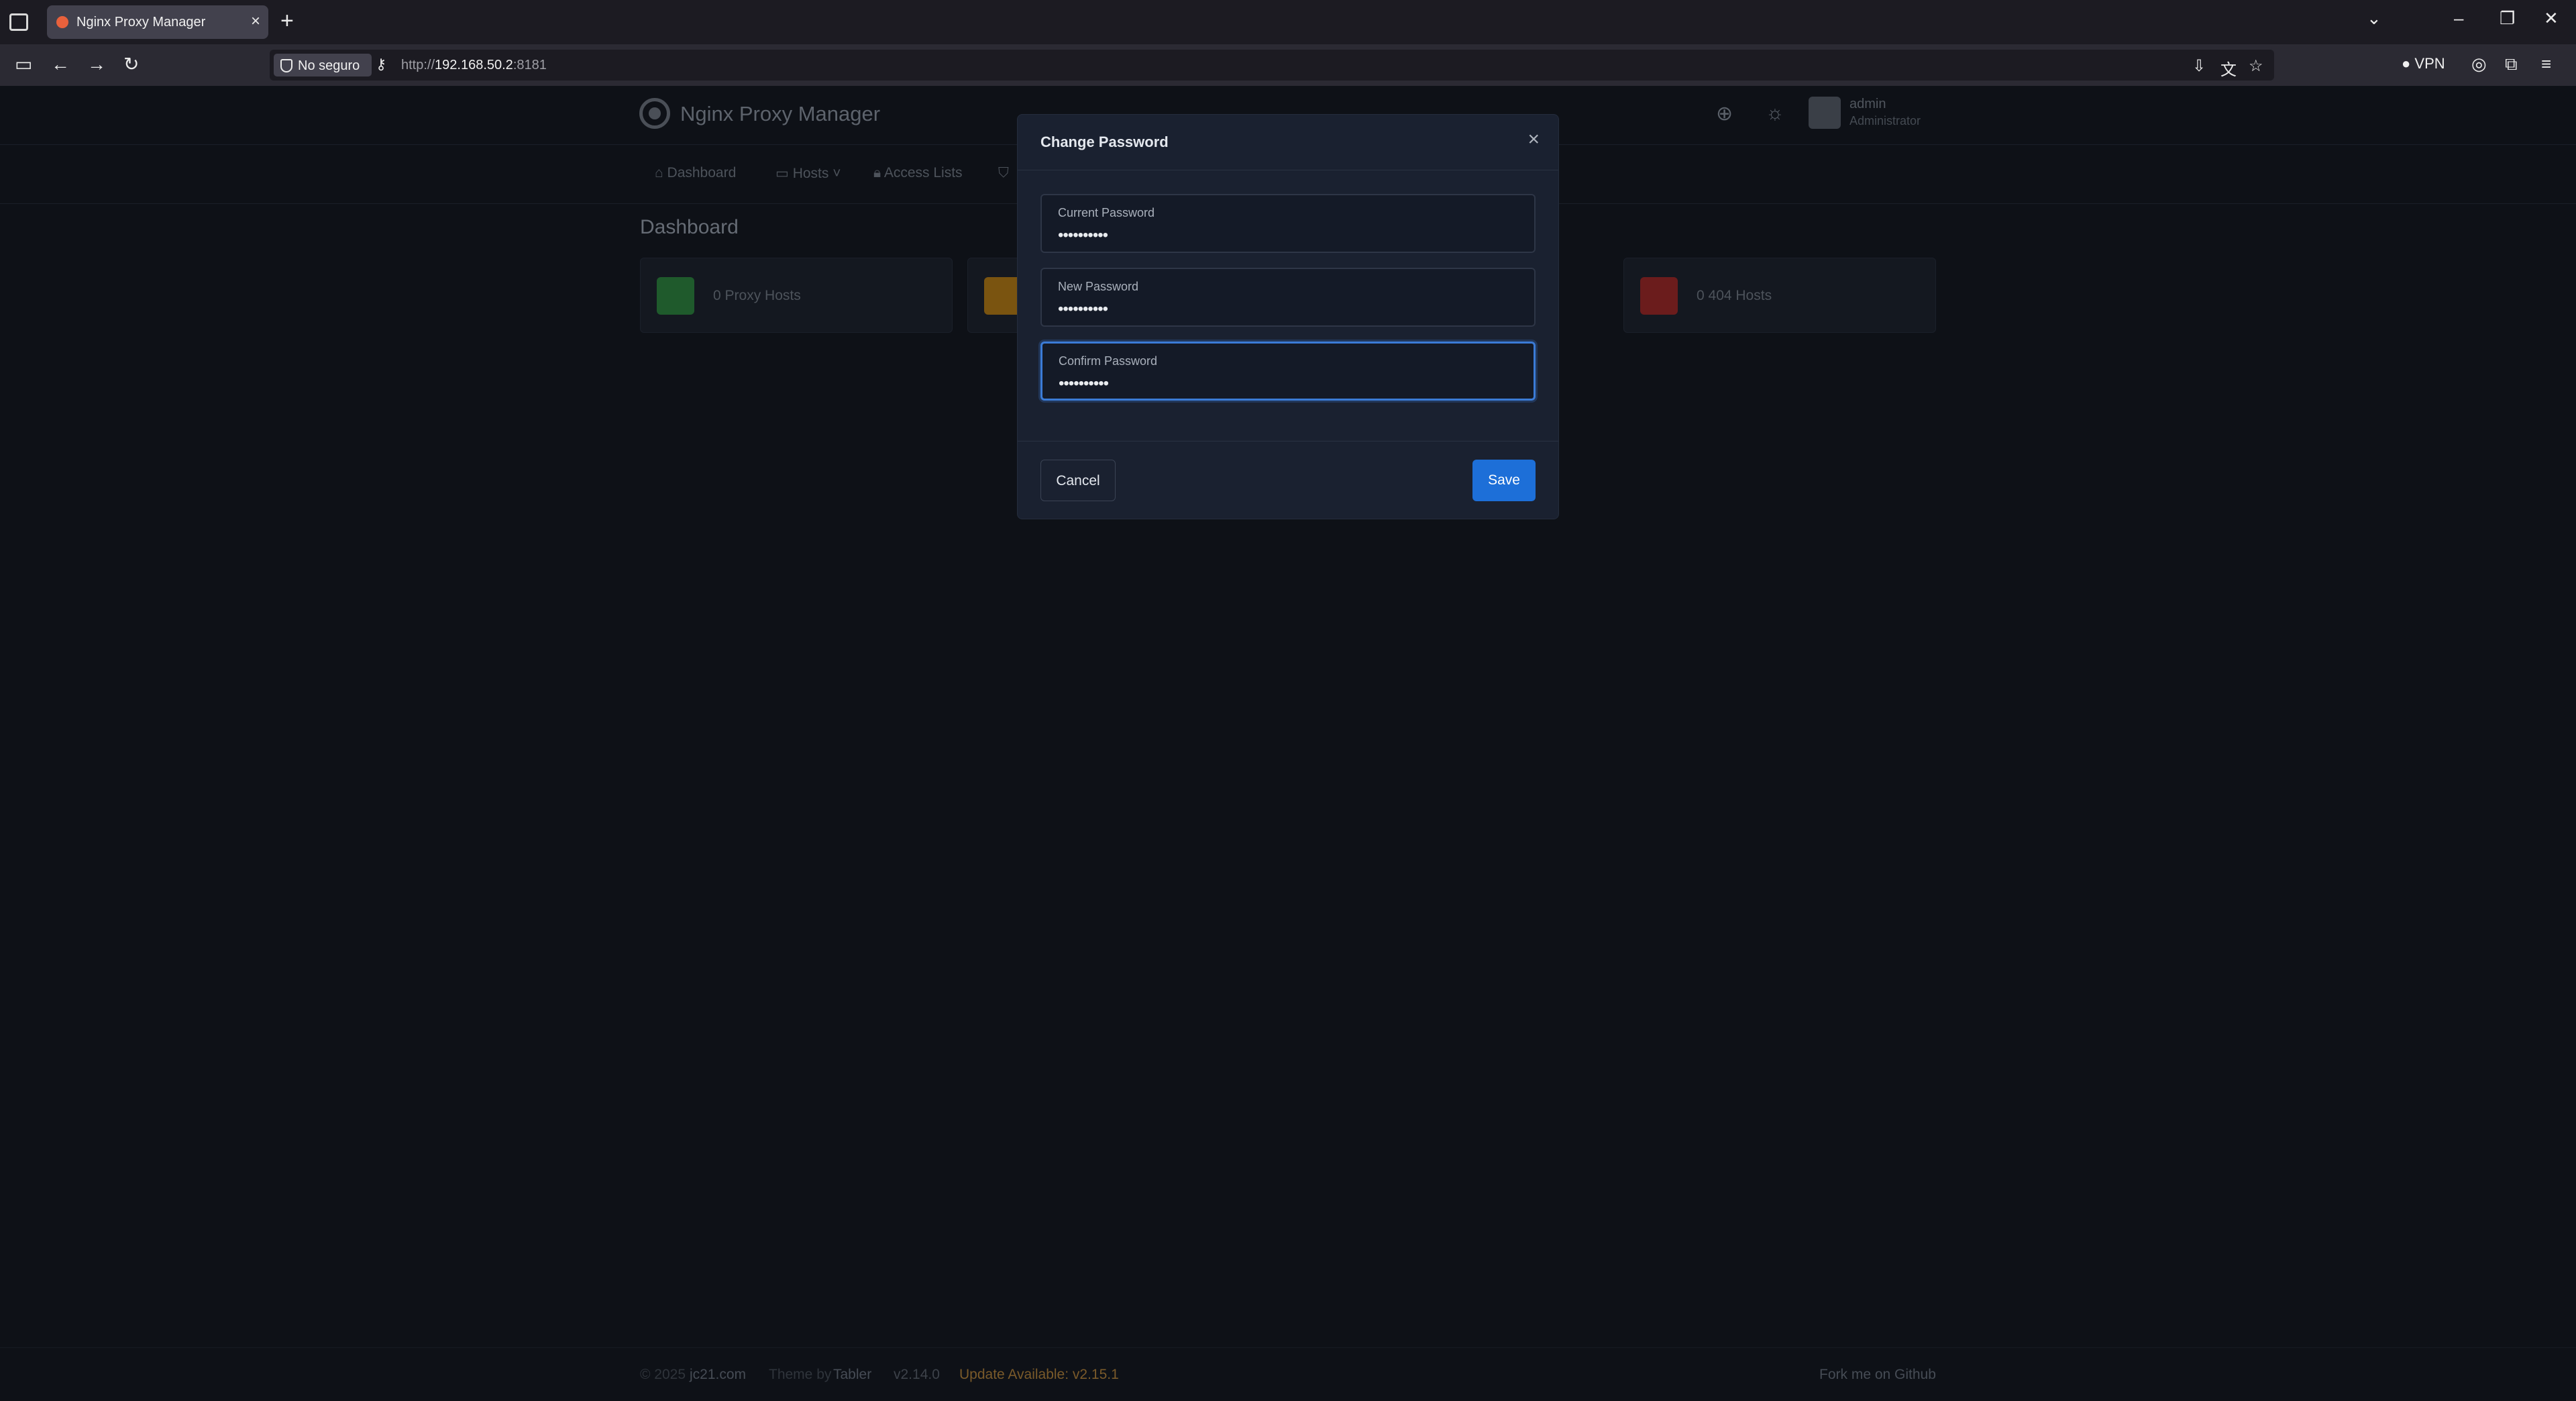 This screenshot has width=2576, height=1401. Describe the element at coordinates (1533, 139) in the screenshot. I see `close-icon: ×` at that location.